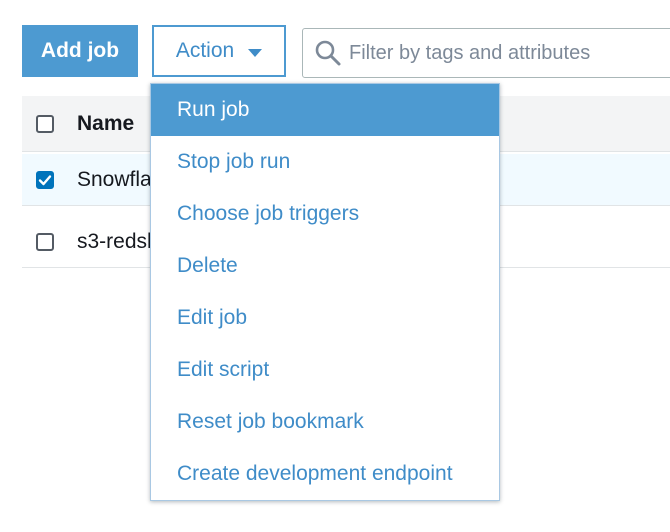  Describe the element at coordinates (80, 51) in the screenshot. I see `add-job-button: Add job` at that location.